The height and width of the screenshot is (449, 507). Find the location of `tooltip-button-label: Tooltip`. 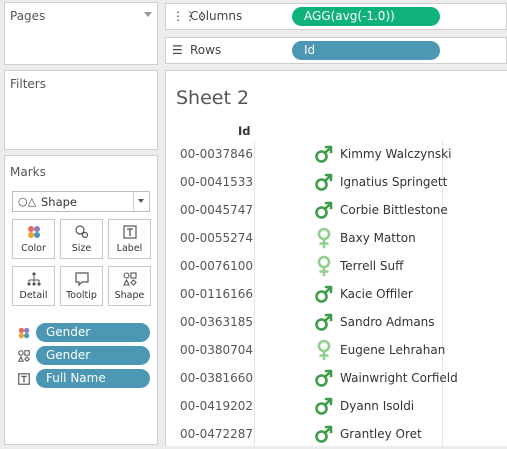

tooltip-button-label: Tooltip is located at coordinates (81, 295).